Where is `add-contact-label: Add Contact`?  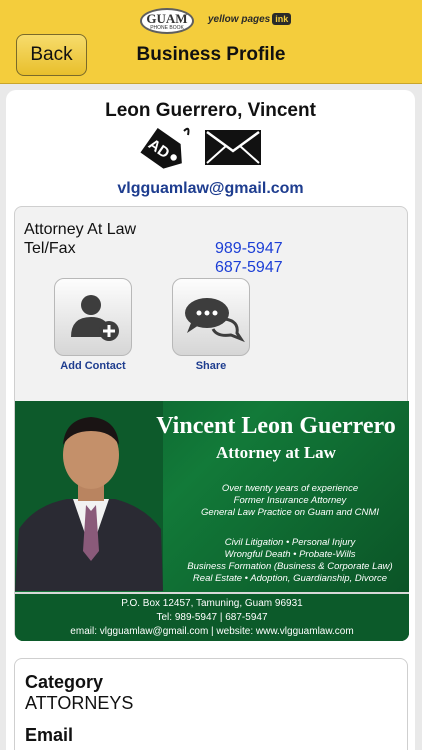 add-contact-label: Add Contact is located at coordinates (93, 366).